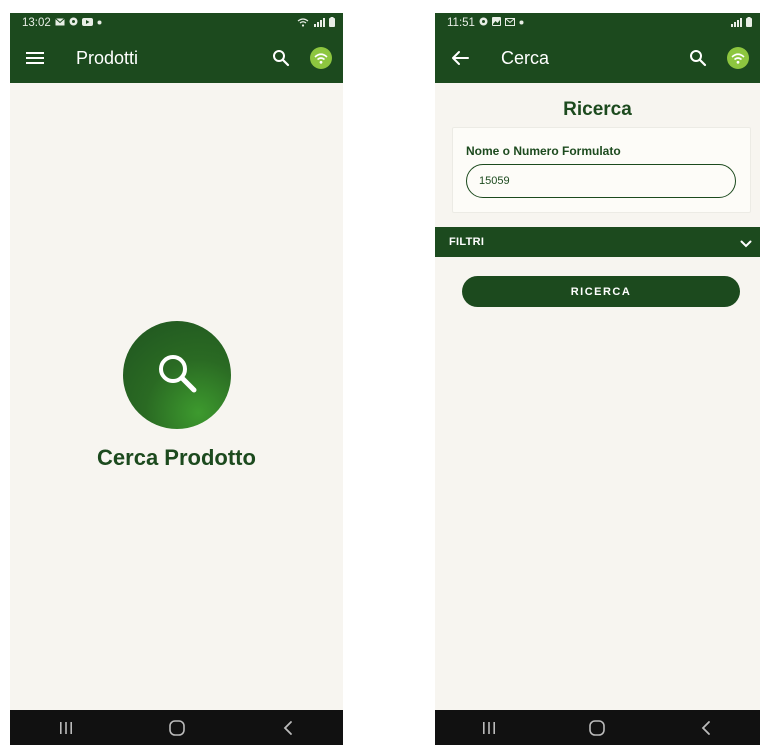 This screenshot has width=760, height=745. What do you see at coordinates (36, 23) in the screenshot?
I see `status-time: 13:02` at bounding box center [36, 23].